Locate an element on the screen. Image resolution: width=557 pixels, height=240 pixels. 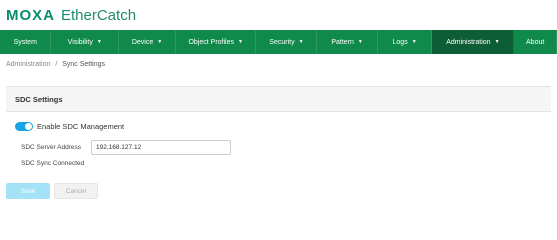
nav-label: Logs is located at coordinates (400, 42).